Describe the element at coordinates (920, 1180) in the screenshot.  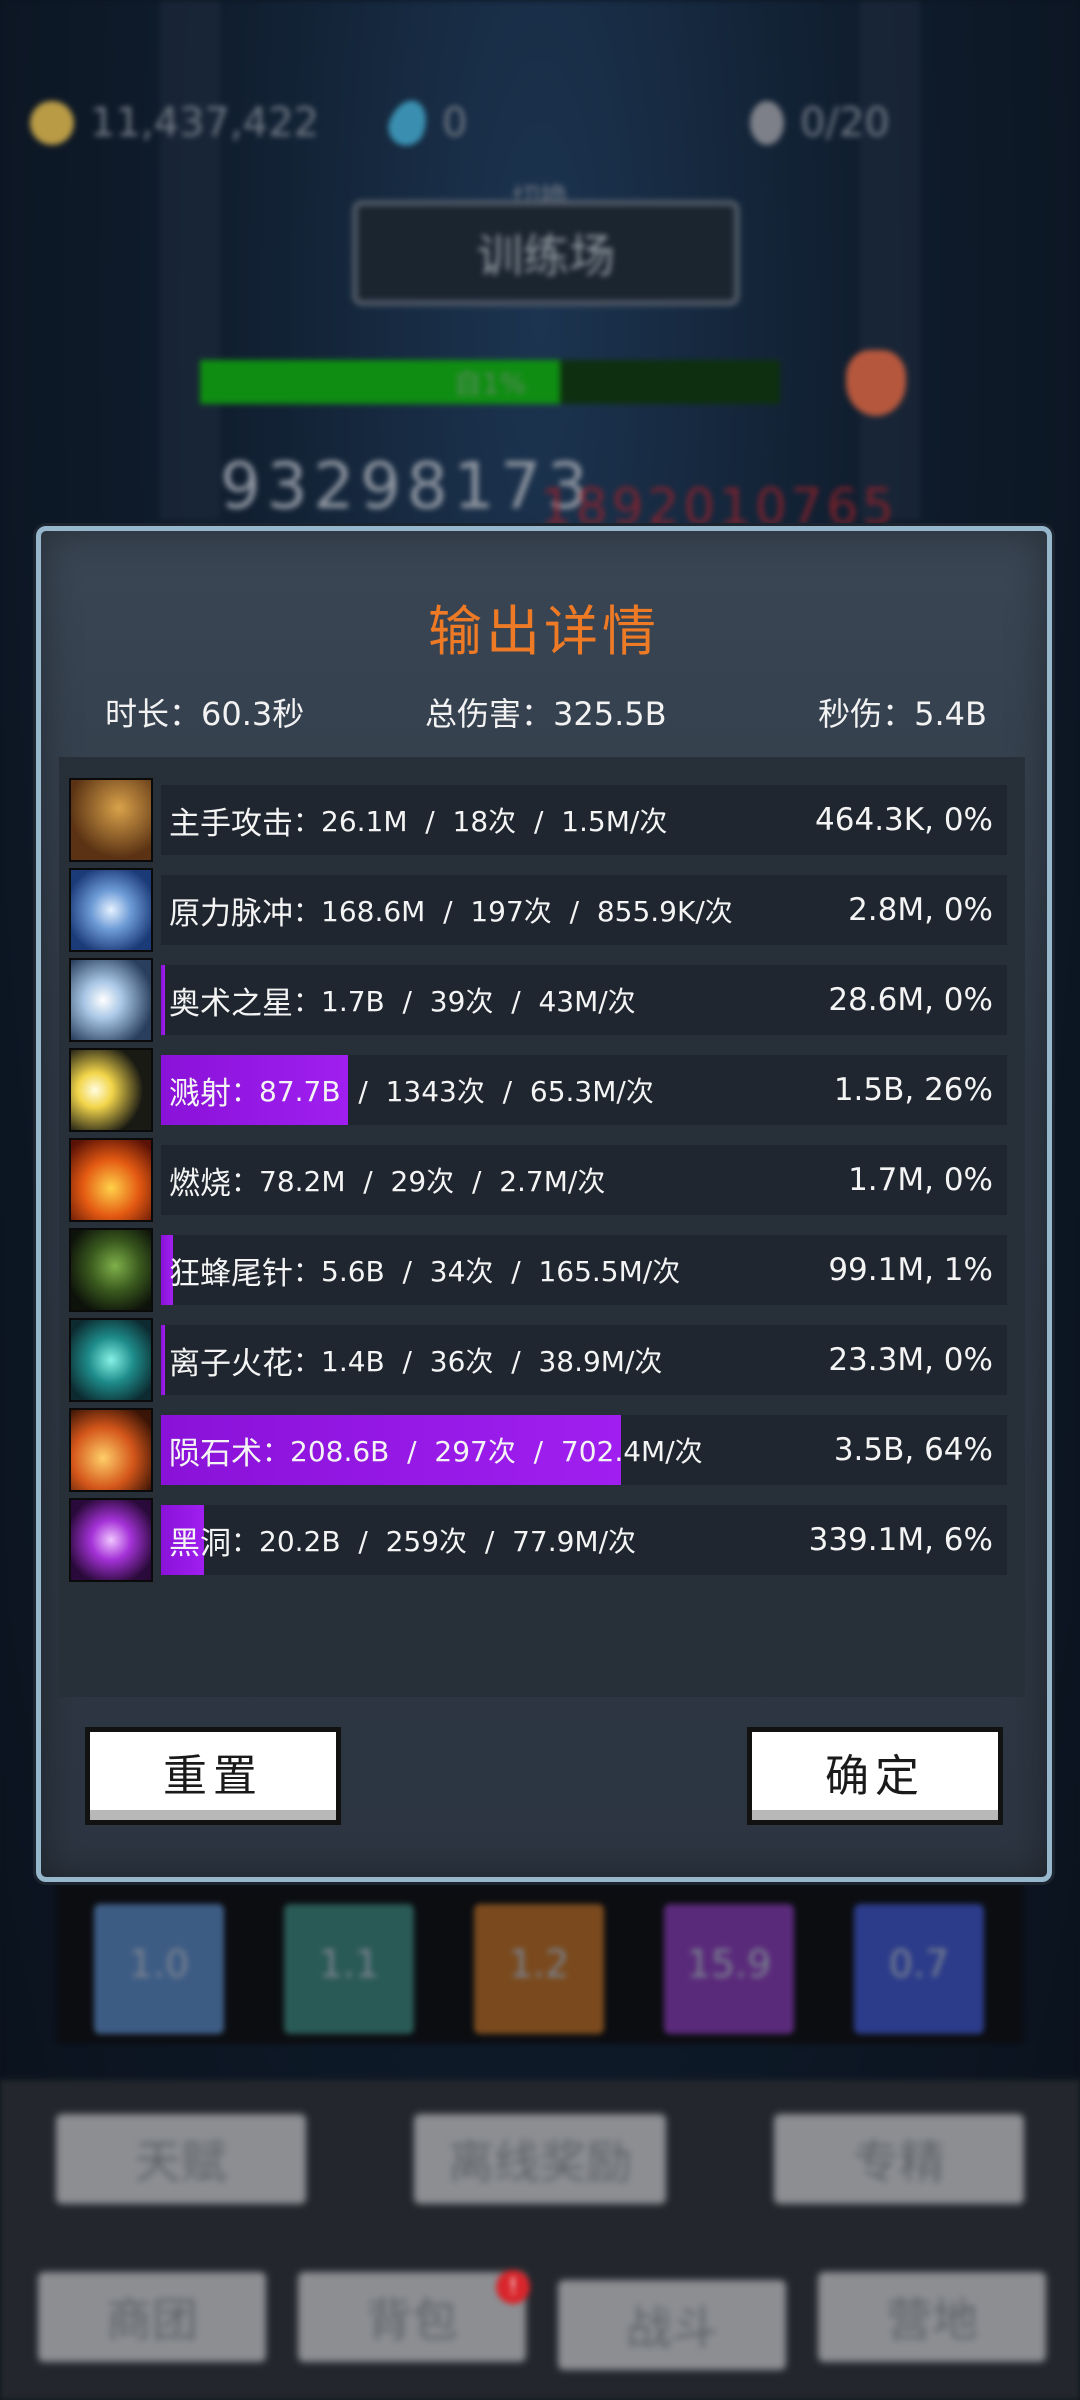
I see `skill-dps-share: 1.7M, 0%` at that location.